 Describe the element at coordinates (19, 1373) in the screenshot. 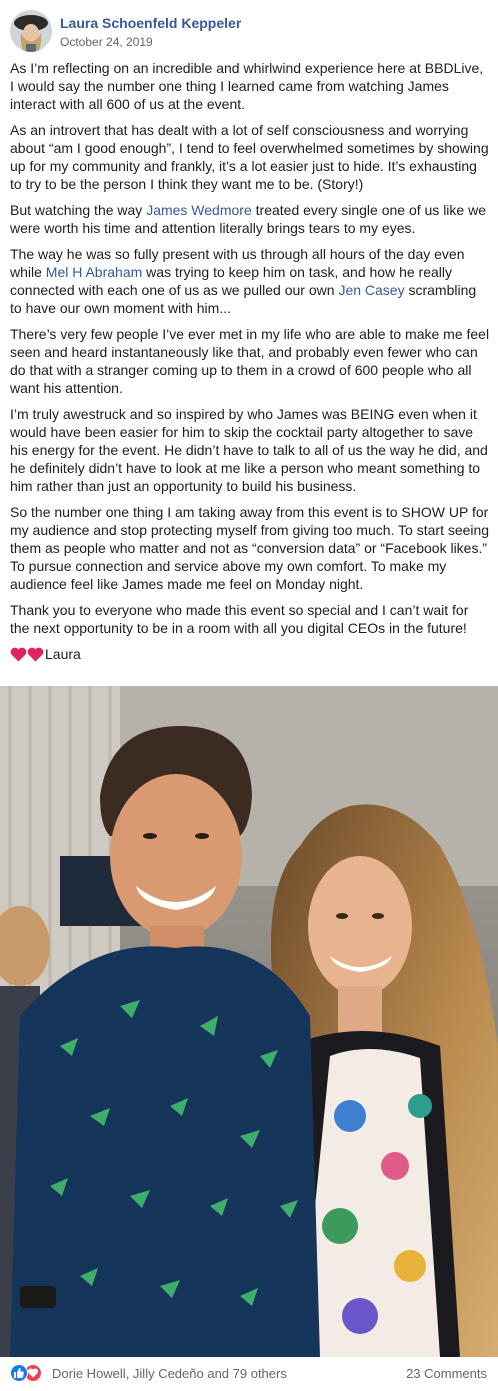

I see `like-icon` at that location.